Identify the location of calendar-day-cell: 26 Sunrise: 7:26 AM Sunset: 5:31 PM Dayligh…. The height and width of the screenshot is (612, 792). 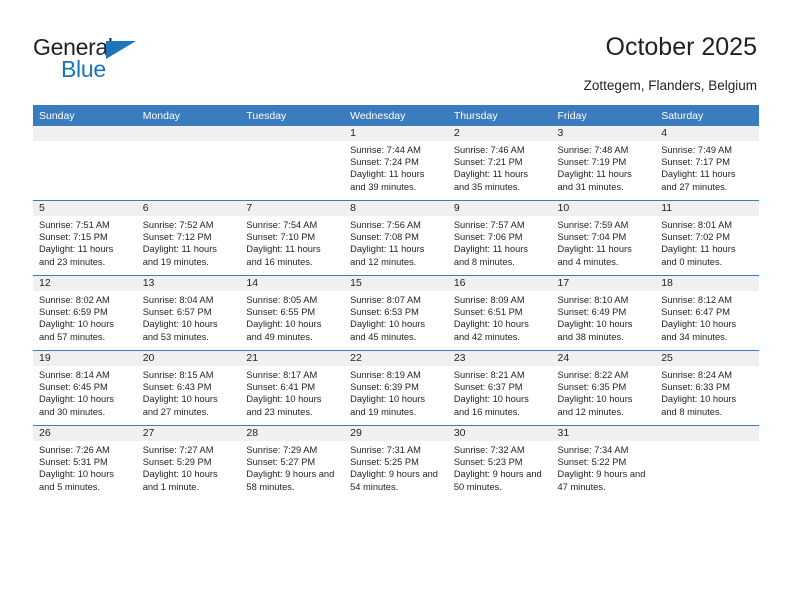
(85, 462).